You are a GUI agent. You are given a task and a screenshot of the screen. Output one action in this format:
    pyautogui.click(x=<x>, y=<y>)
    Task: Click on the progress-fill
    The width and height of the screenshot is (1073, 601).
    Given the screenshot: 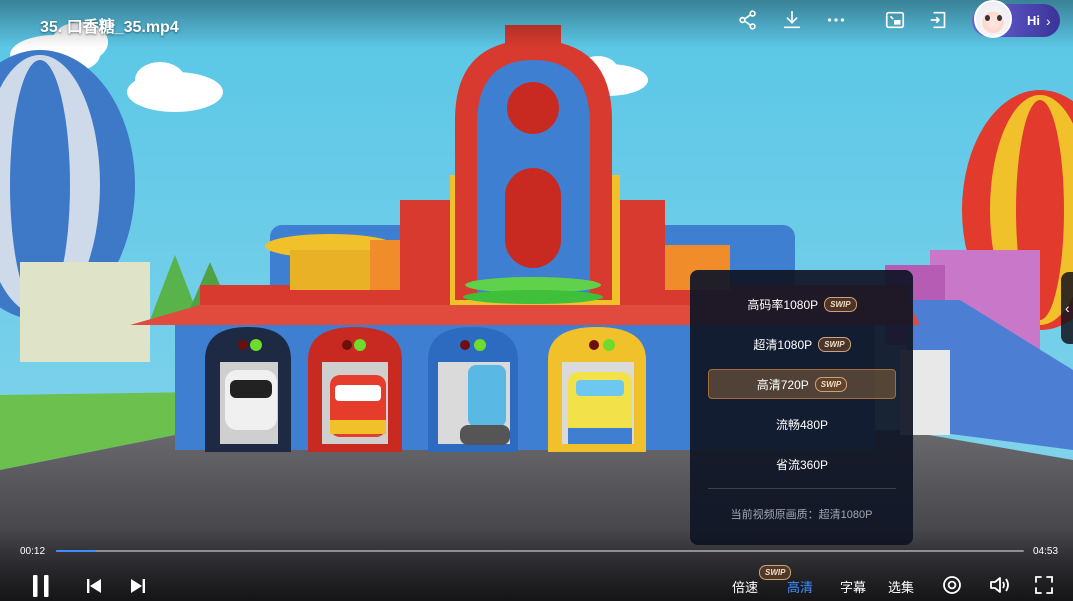 What is the action you would take?
    pyautogui.click(x=76, y=551)
    